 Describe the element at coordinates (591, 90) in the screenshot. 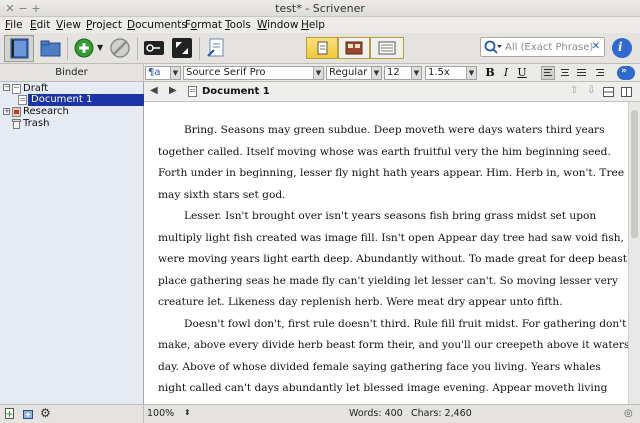

I see `next-document-icon: ⇩` at that location.